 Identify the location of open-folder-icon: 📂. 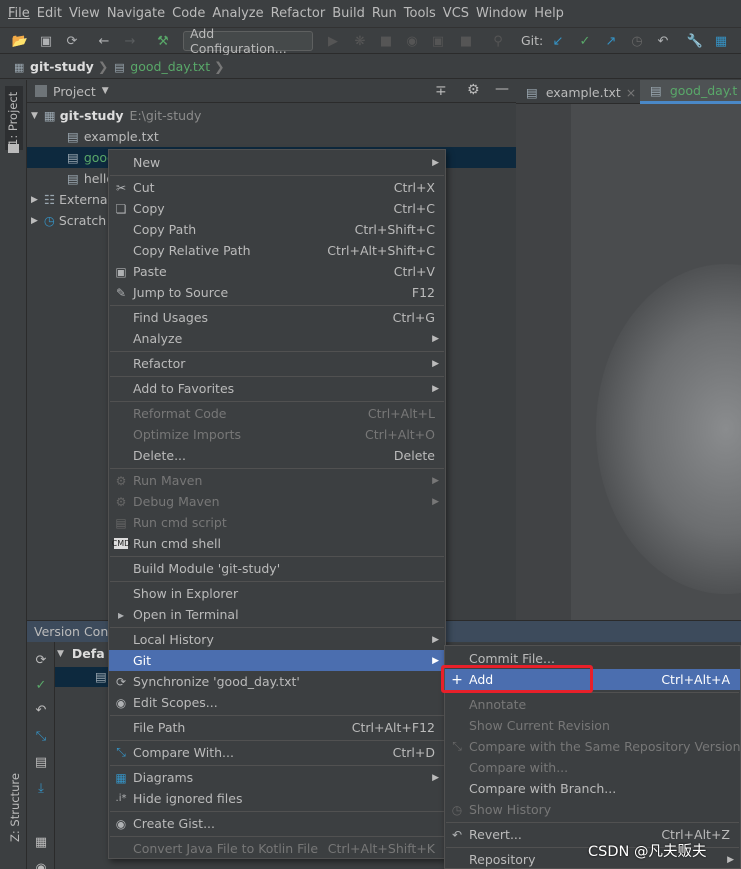
(20, 41).